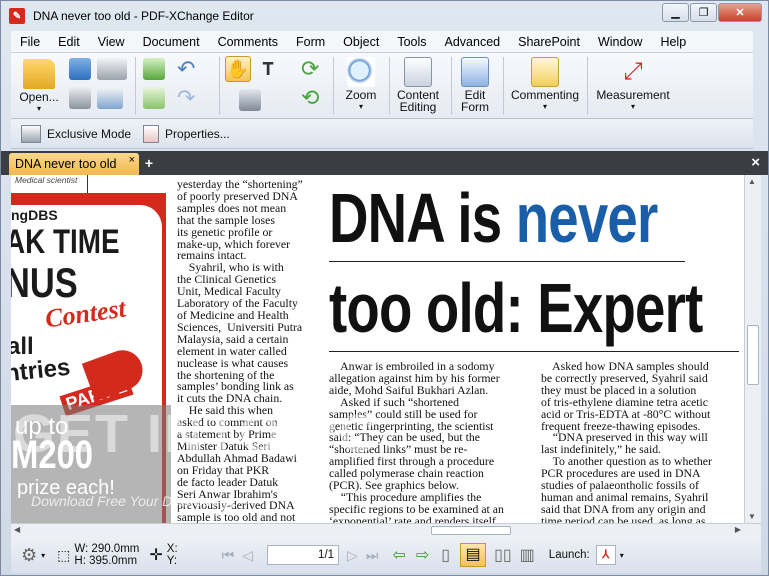  I want to click on previous-page-icon: ◁, so click(247, 555).